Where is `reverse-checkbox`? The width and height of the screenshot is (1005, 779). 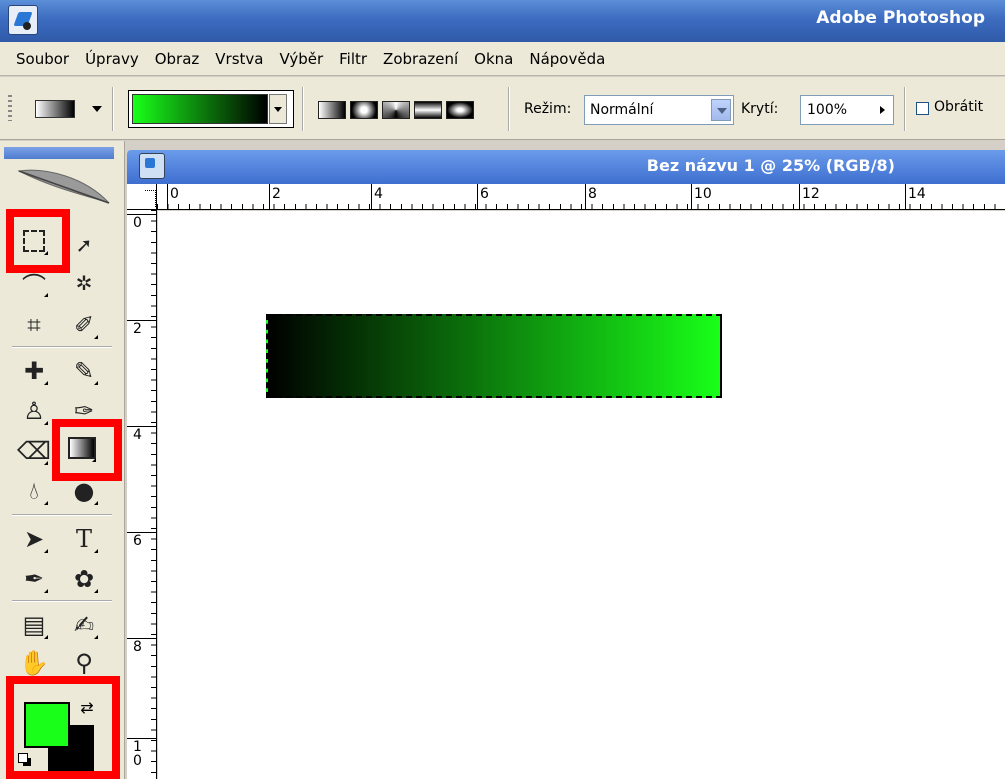 reverse-checkbox is located at coordinates (922, 108).